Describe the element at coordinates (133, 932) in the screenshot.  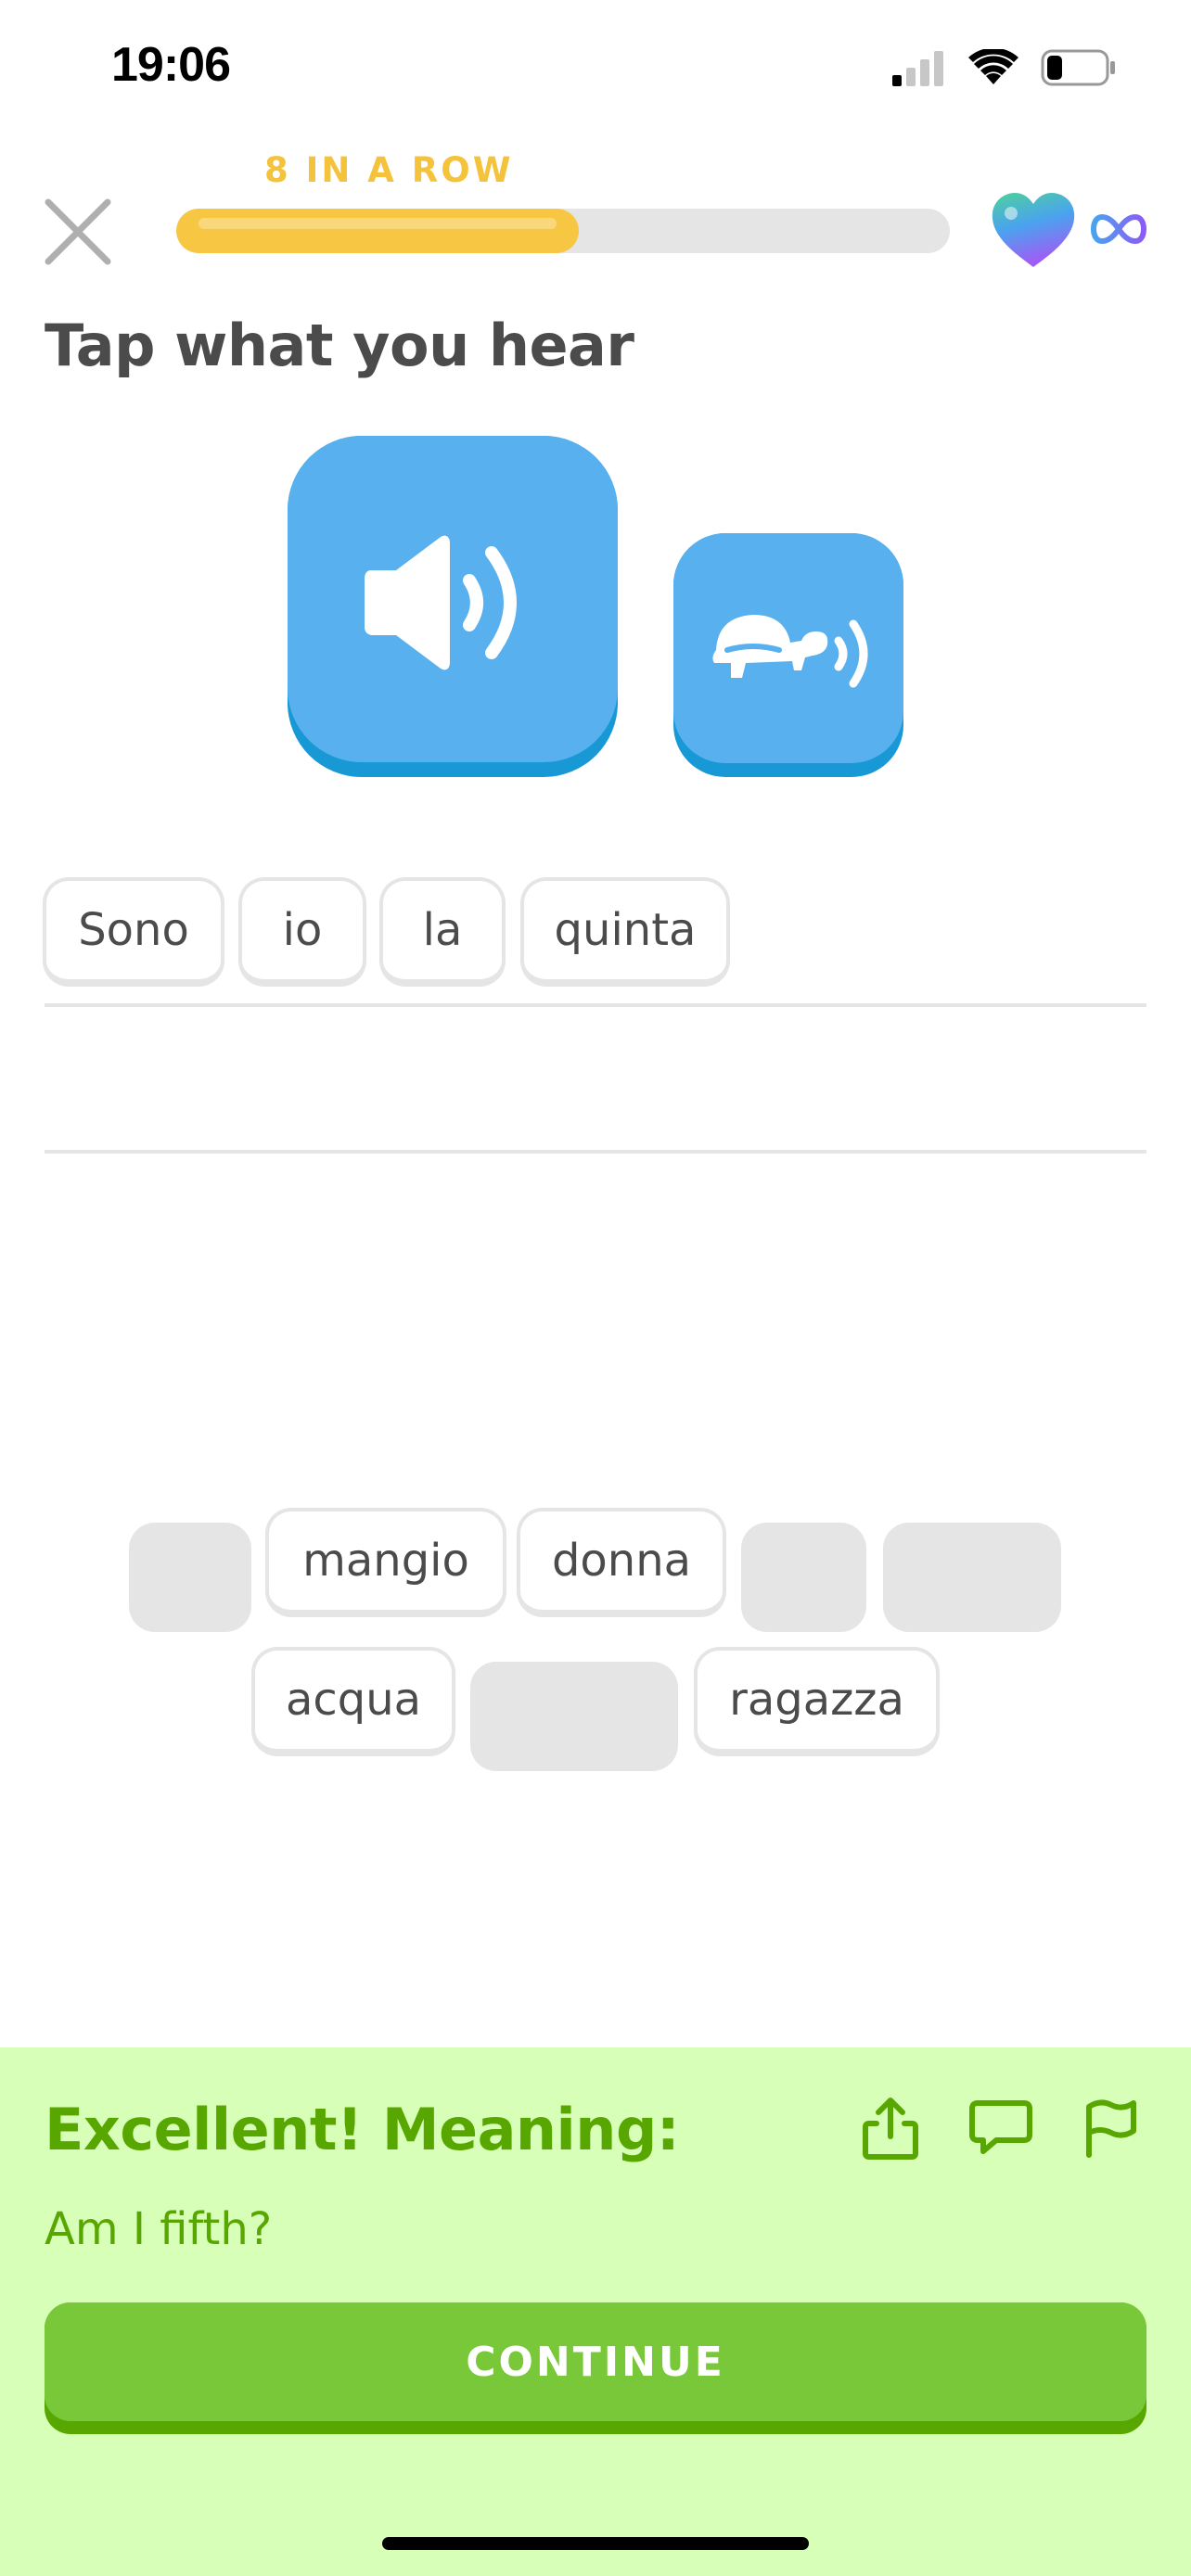
I see `selected-word-chip: Sono` at that location.